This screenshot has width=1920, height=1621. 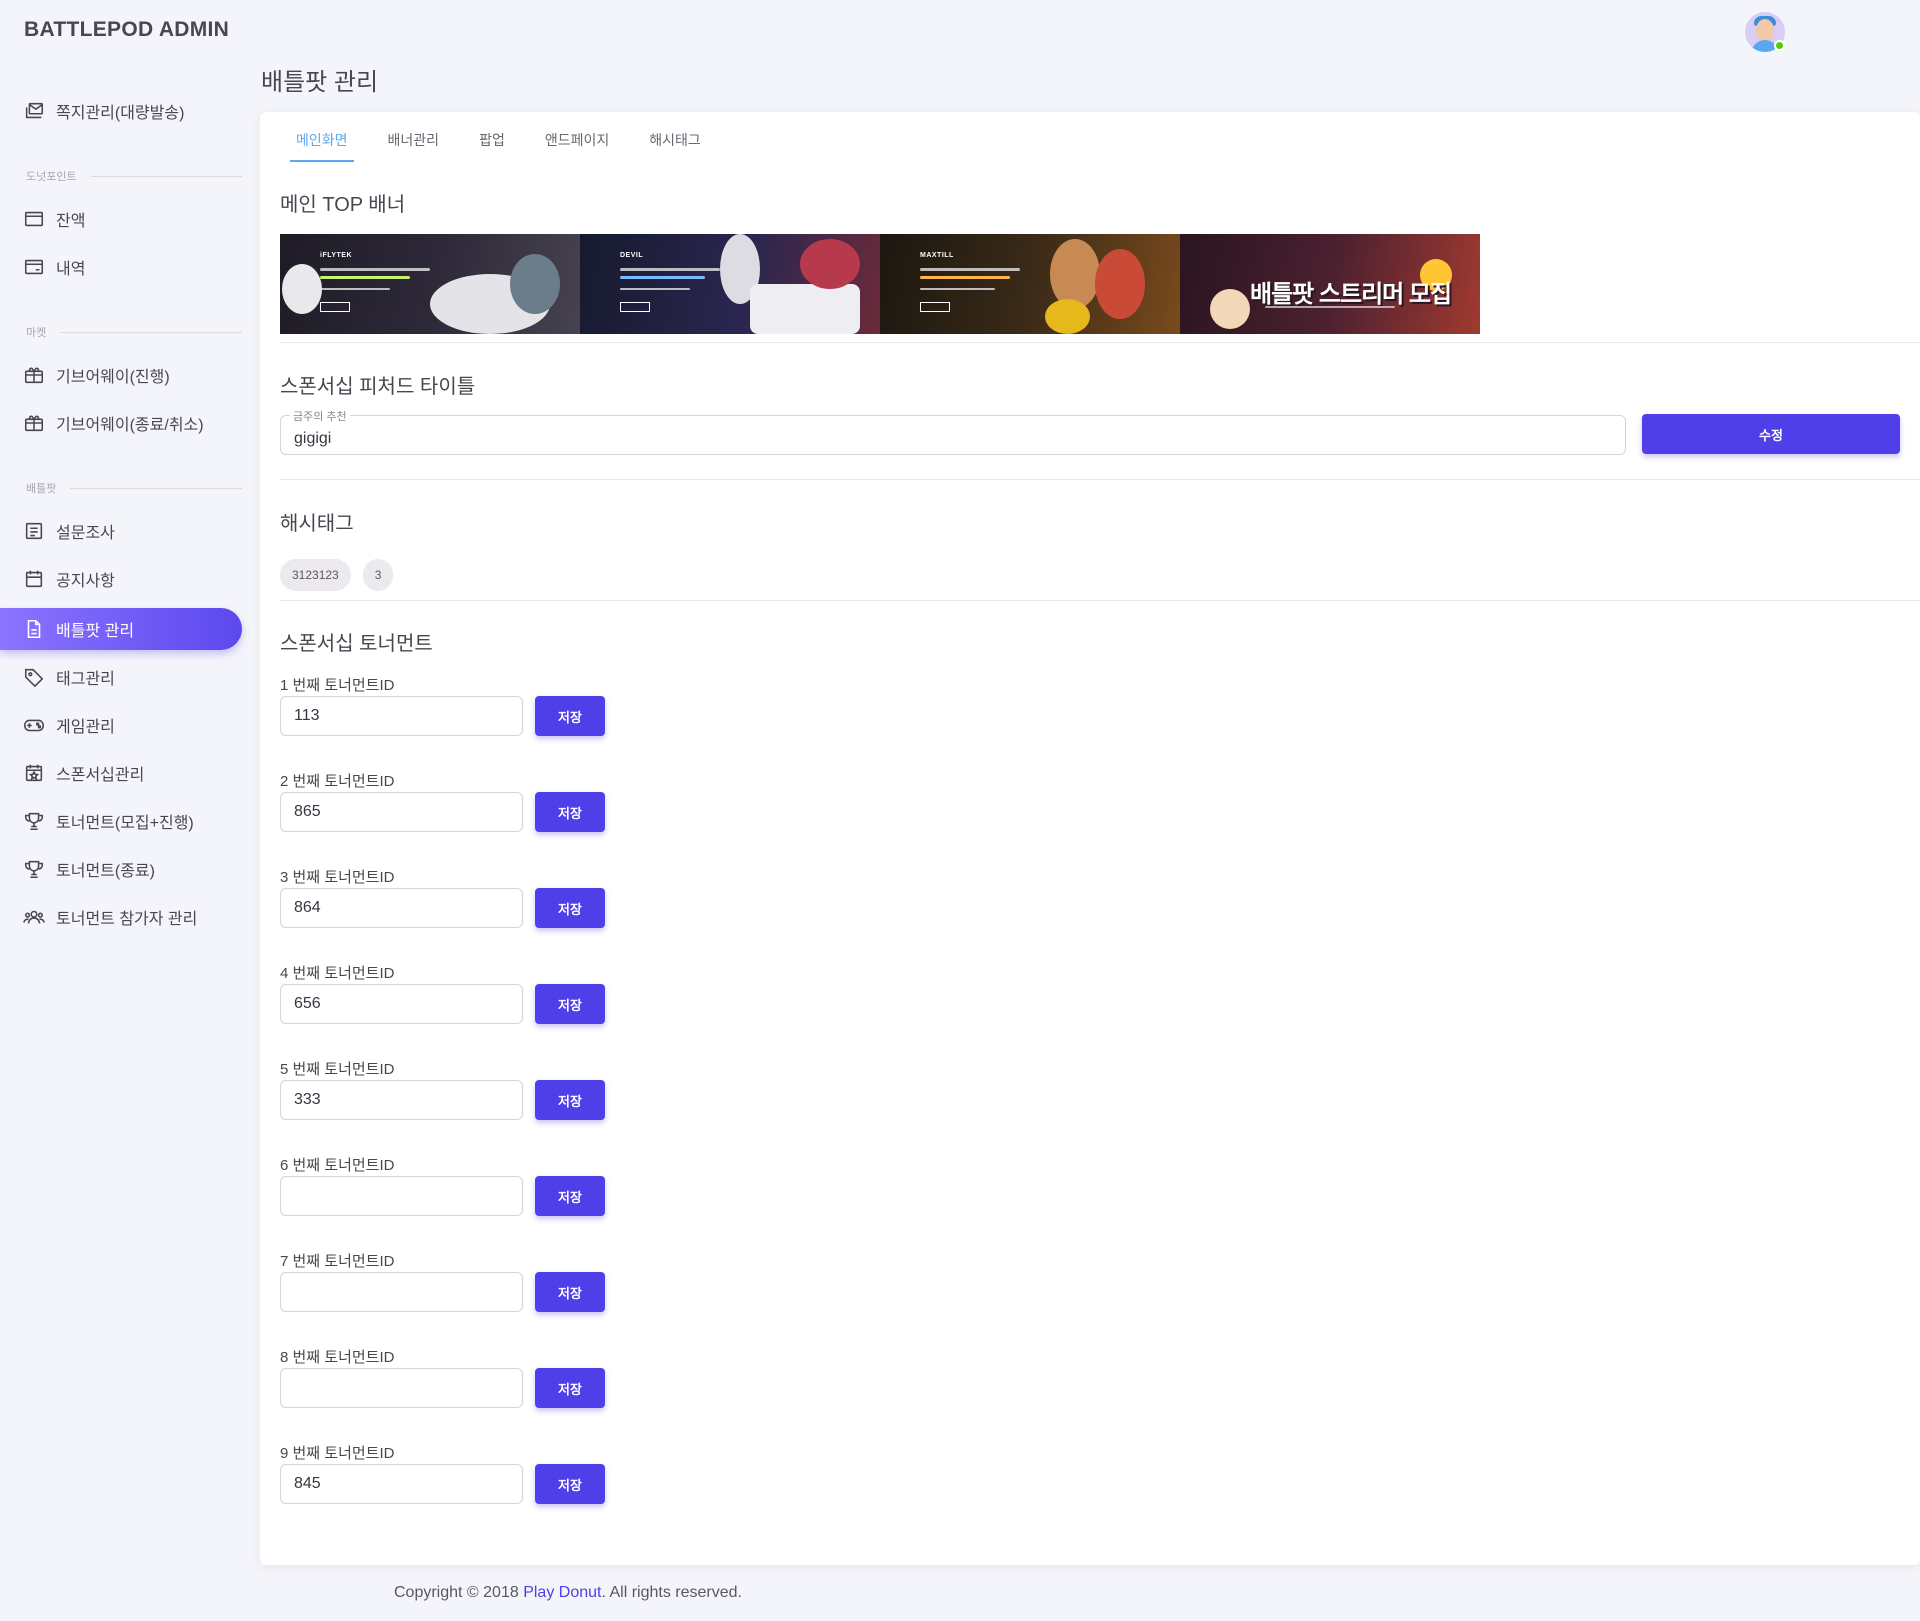 What do you see at coordinates (1030, 284) in the screenshot?
I see `banner-image: MAXTILL` at bounding box center [1030, 284].